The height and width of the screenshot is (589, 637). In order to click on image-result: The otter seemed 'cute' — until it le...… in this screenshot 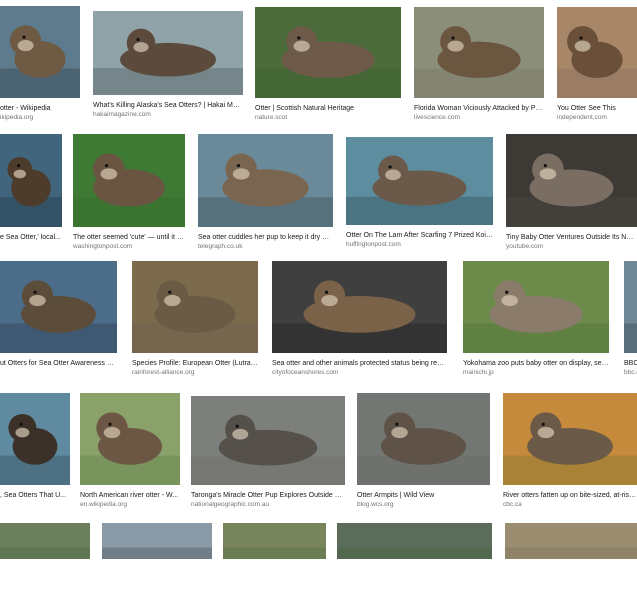, I will do `click(129, 195)`.